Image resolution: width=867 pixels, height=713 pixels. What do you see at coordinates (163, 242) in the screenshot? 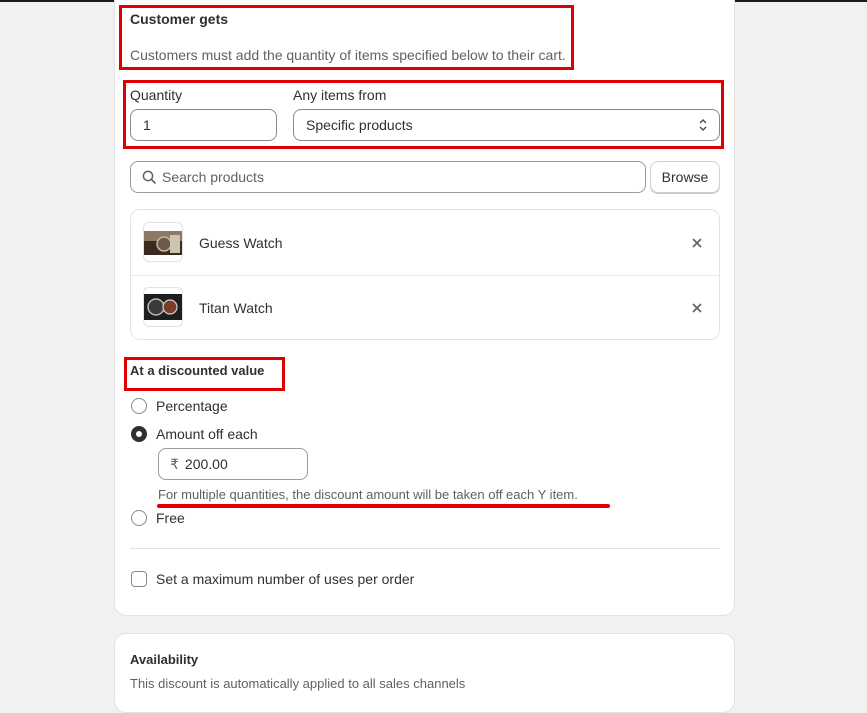
I see `guess-watch-thumbnail` at bounding box center [163, 242].